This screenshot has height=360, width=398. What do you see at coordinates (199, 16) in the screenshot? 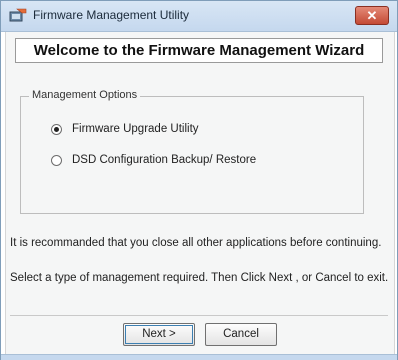
I see `title-bar: Firmware Management Utility ✕` at bounding box center [199, 16].